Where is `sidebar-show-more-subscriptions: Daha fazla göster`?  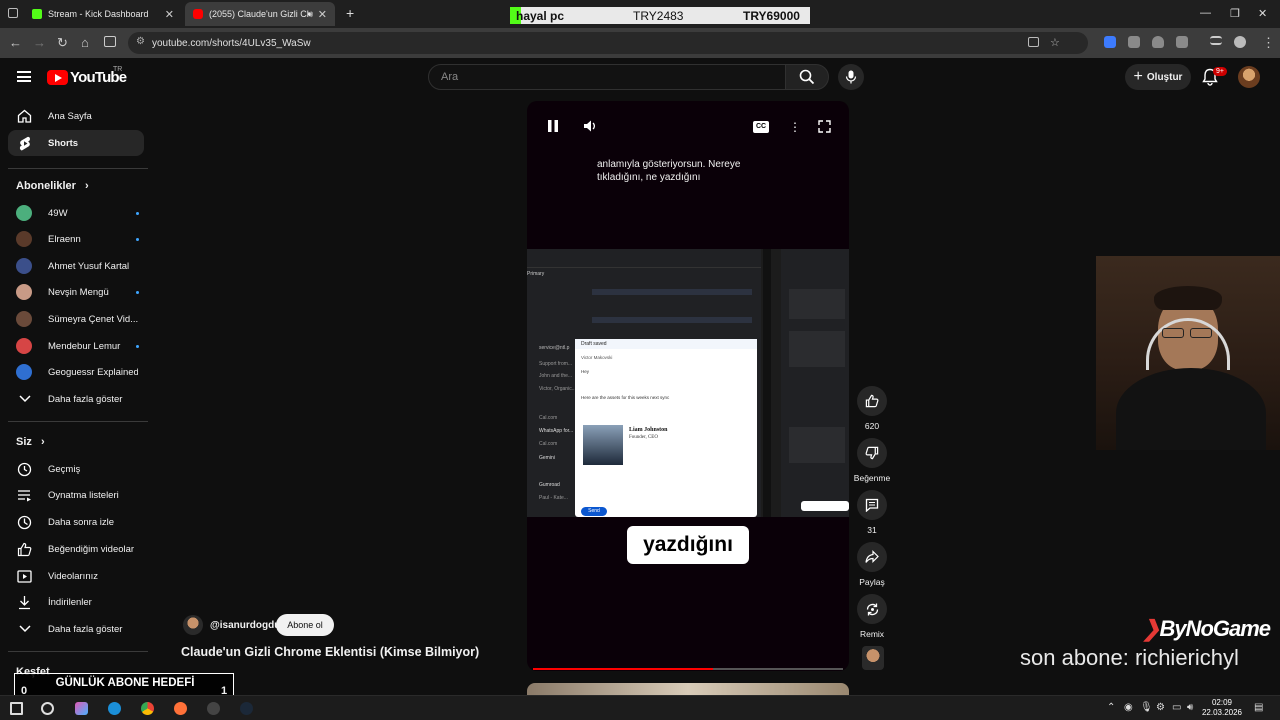 sidebar-show-more-subscriptions: Daha fazla göster is located at coordinates (76, 399).